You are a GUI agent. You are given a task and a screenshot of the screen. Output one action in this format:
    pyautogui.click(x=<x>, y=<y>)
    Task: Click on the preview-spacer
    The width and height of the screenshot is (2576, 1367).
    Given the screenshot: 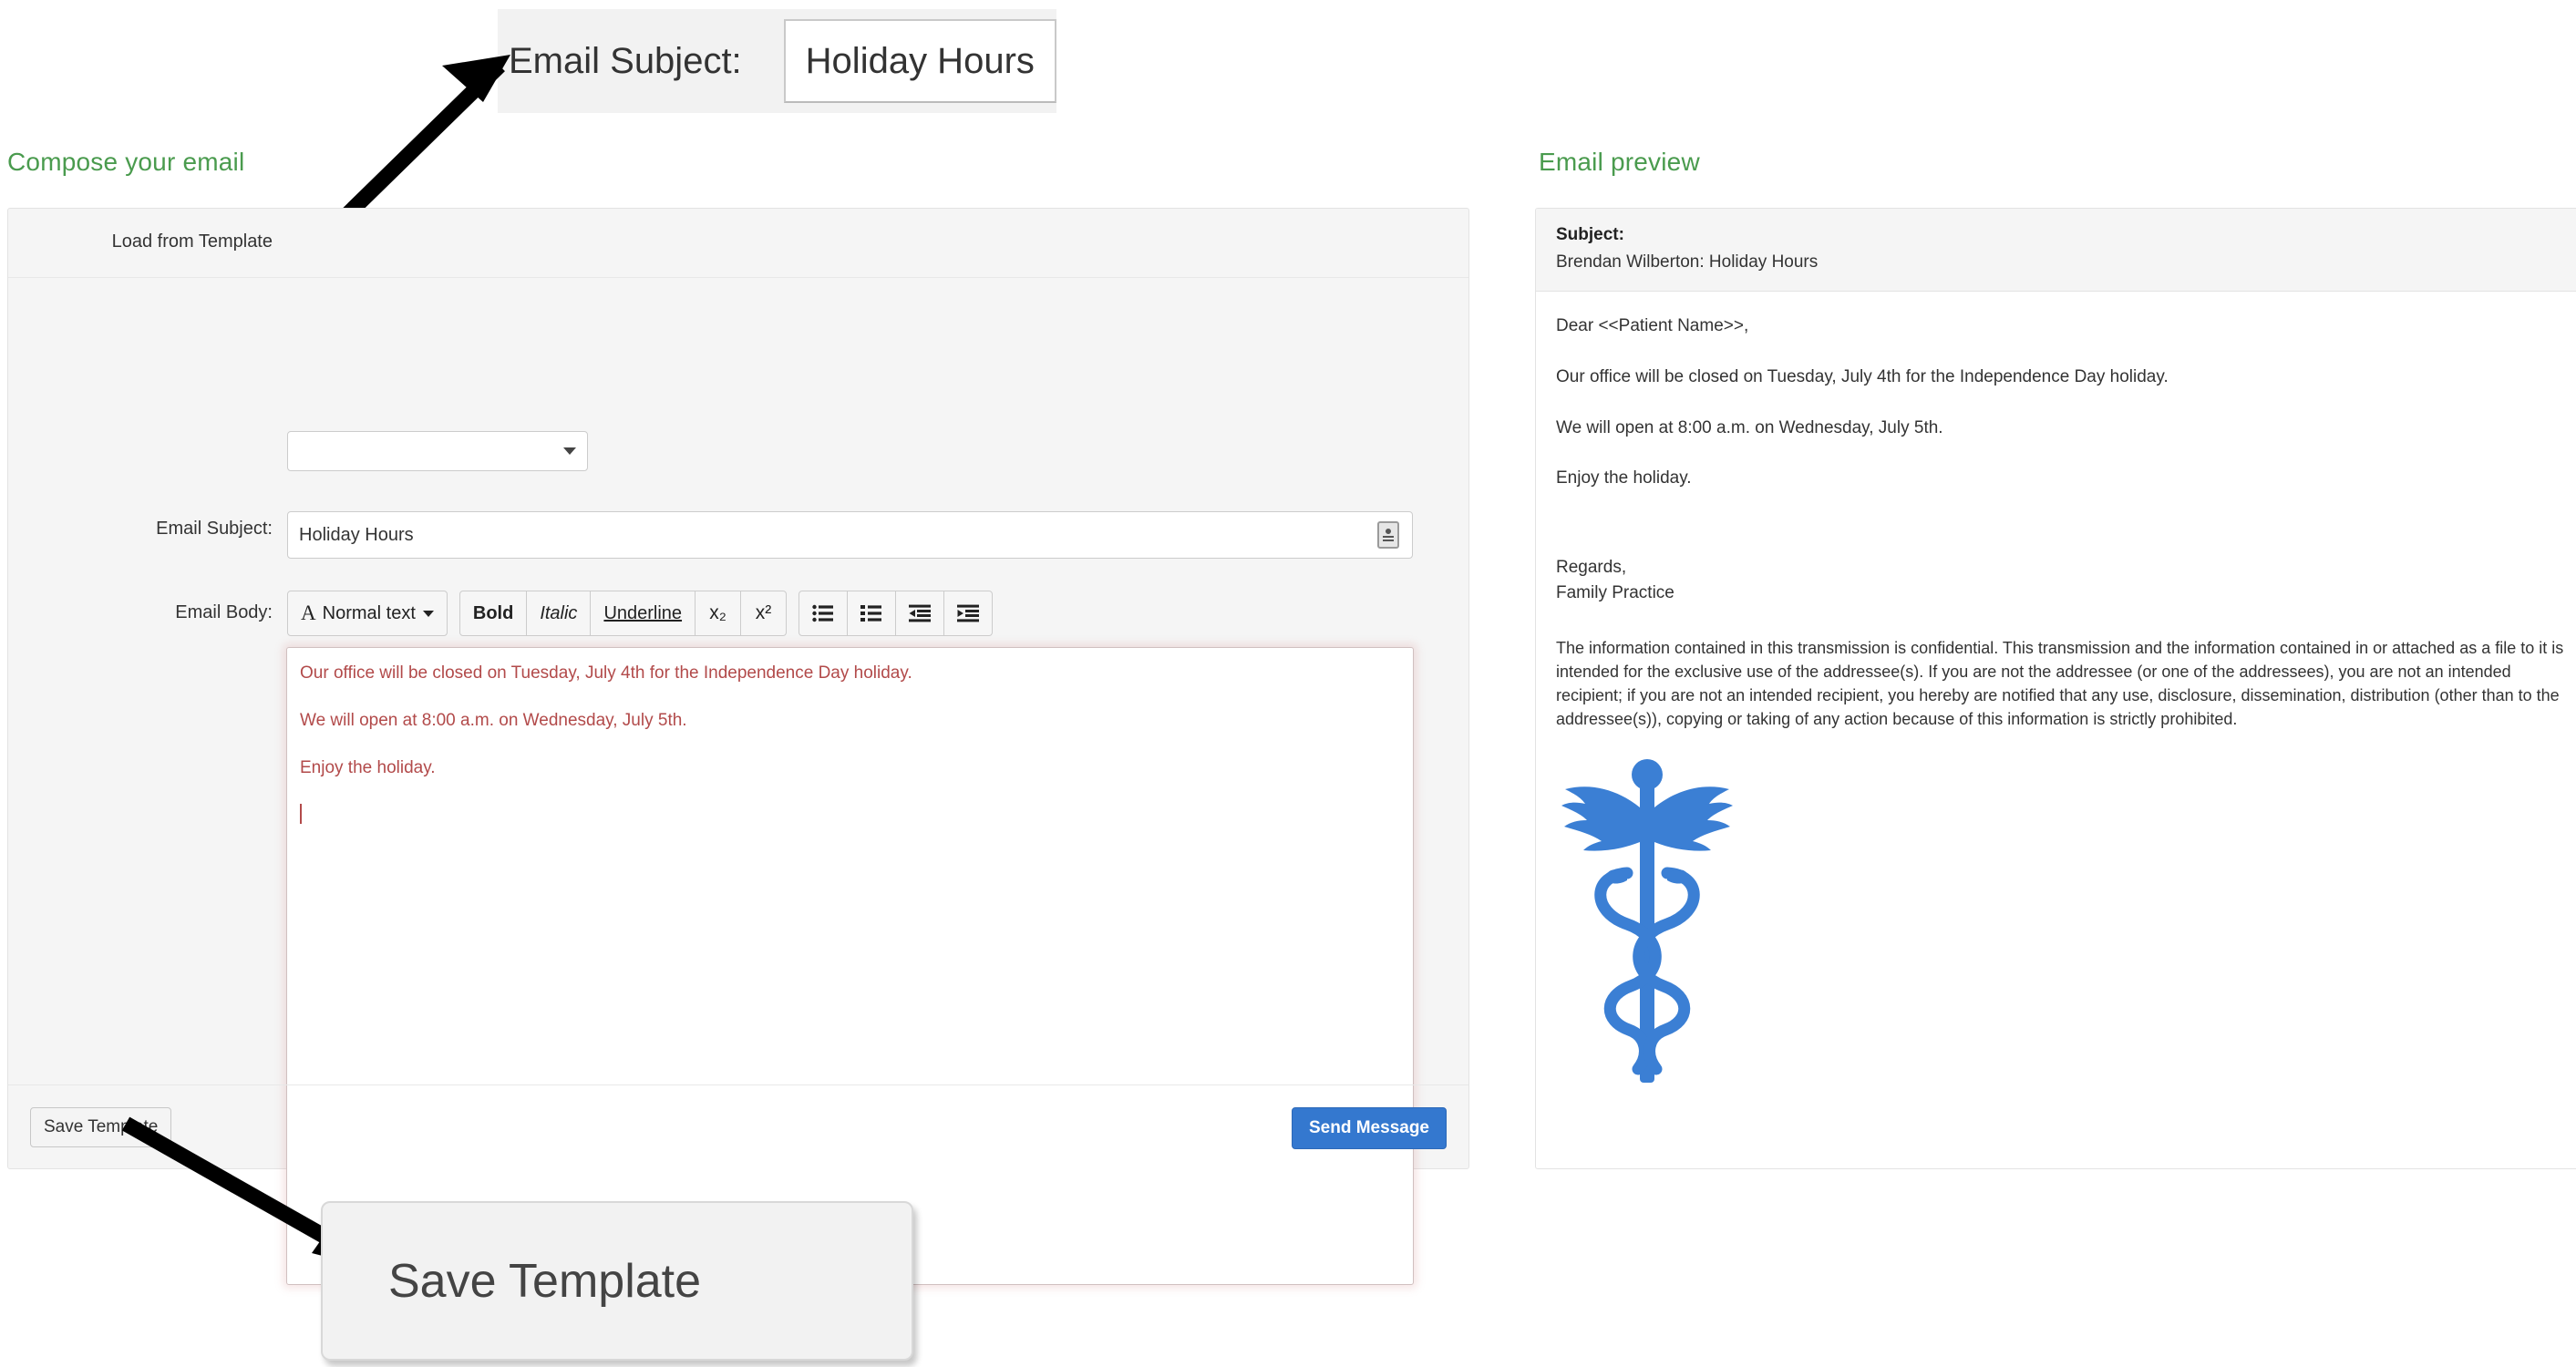 What is the action you would take?
    pyautogui.click(x=2066, y=537)
    